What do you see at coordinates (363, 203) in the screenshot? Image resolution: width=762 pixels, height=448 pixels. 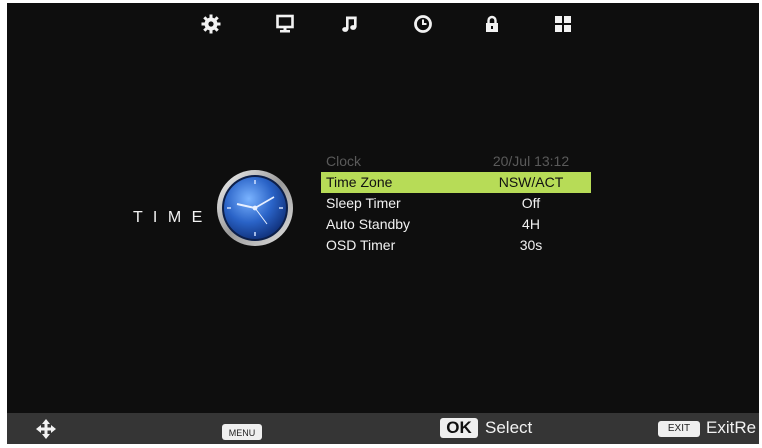 I see `menu-item-label: Sleep Timer` at bounding box center [363, 203].